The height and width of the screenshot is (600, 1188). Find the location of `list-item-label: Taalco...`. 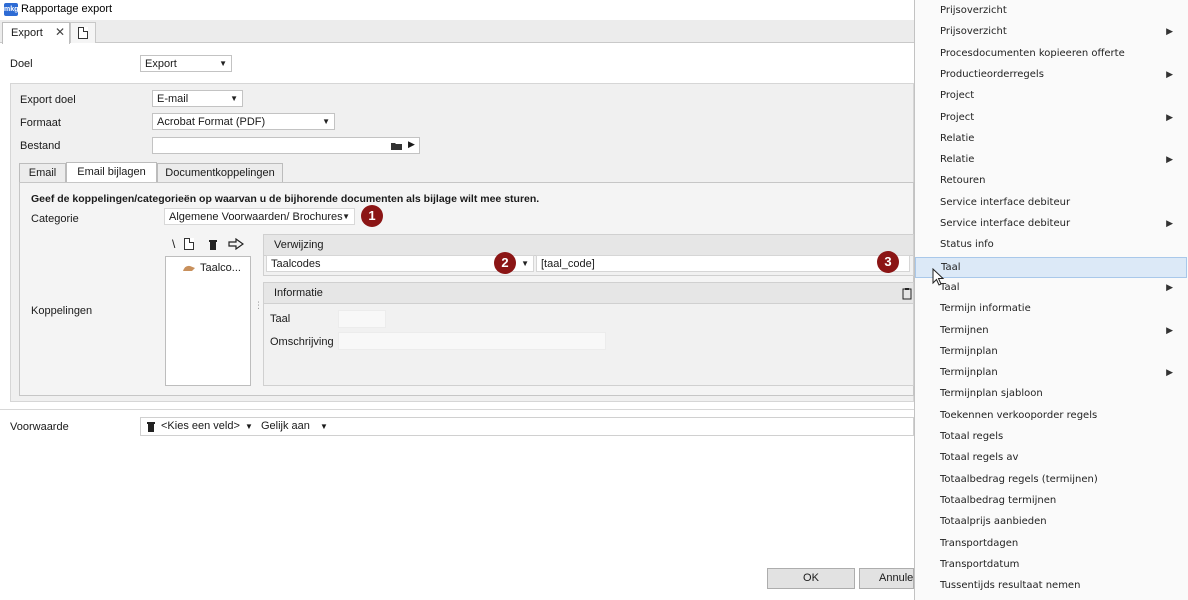

list-item-label: Taalco... is located at coordinates (220, 268).